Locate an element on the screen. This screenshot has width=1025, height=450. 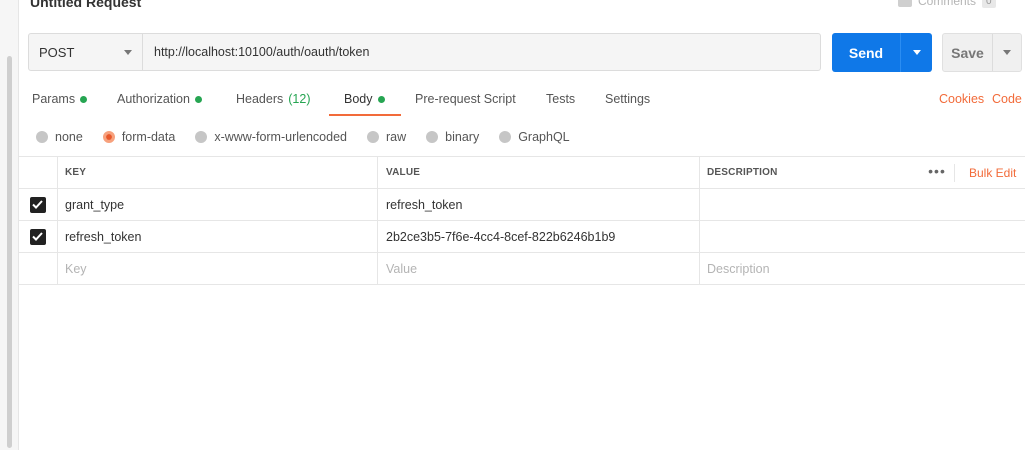
tab-settings: Settings is located at coordinates (627, 99).